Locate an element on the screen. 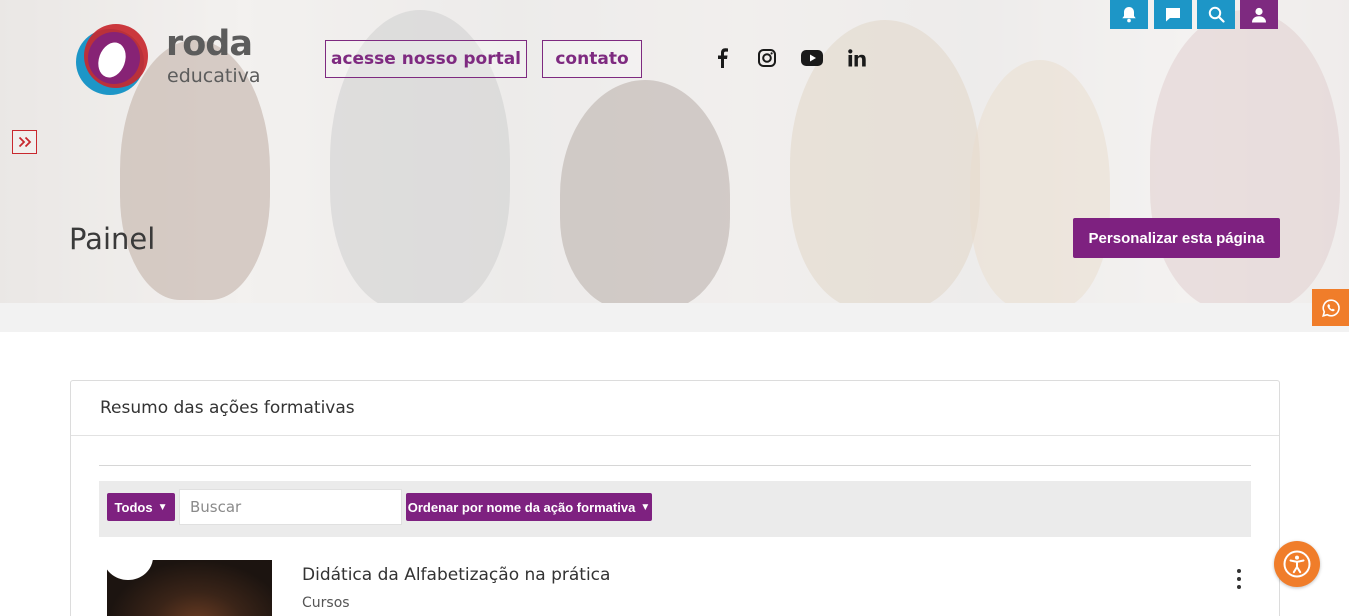  logo-word: roda is located at coordinates (209, 44).